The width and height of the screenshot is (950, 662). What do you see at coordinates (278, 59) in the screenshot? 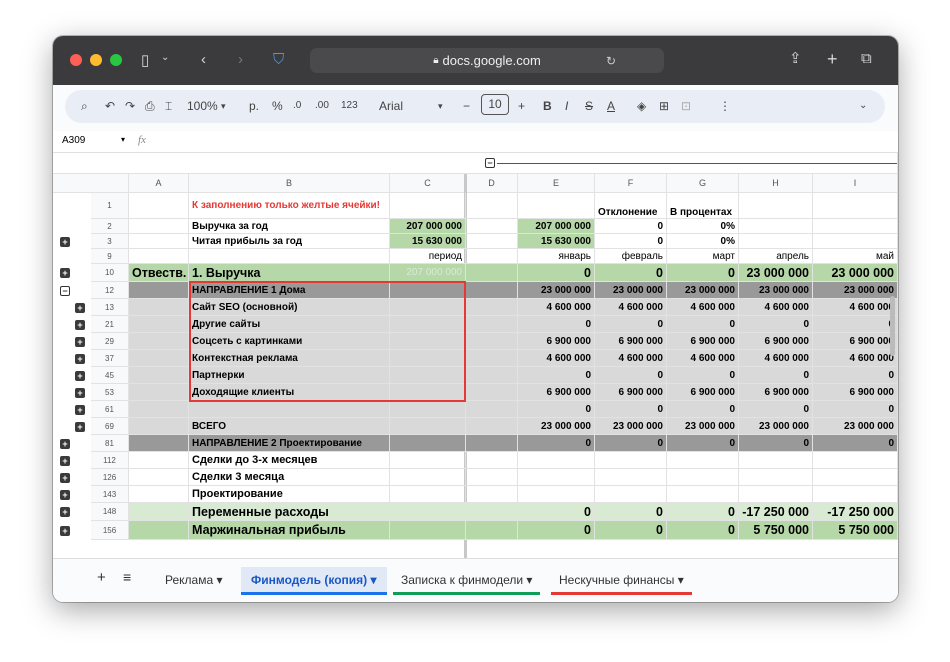
I see `shield-icon: ⛉` at bounding box center [278, 59].